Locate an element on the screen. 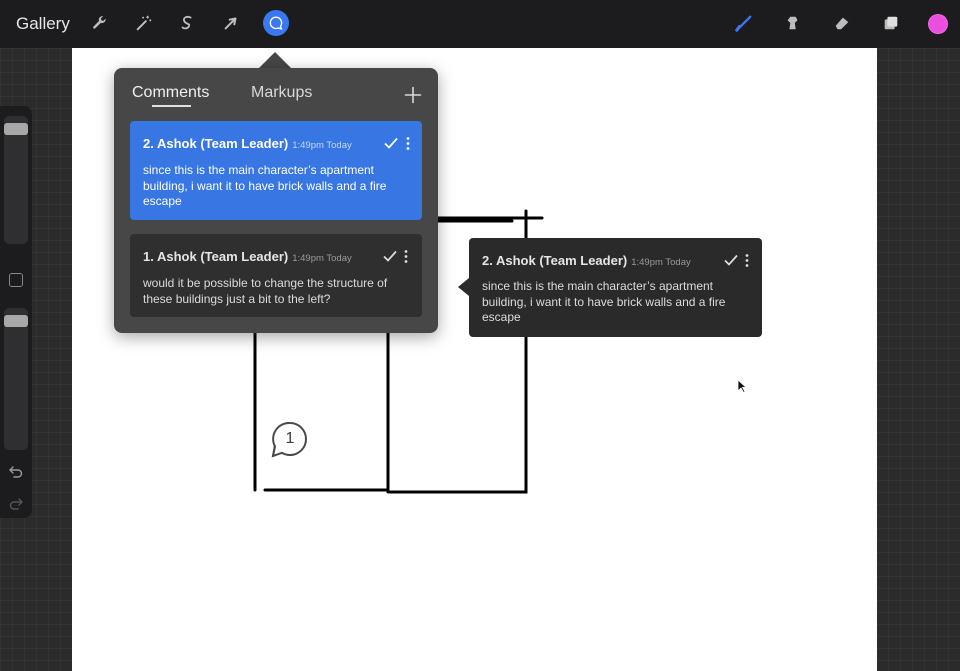 Image resolution: width=960 pixels, height=671 pixels. opacity-slider is located at coordinates (16, 379).